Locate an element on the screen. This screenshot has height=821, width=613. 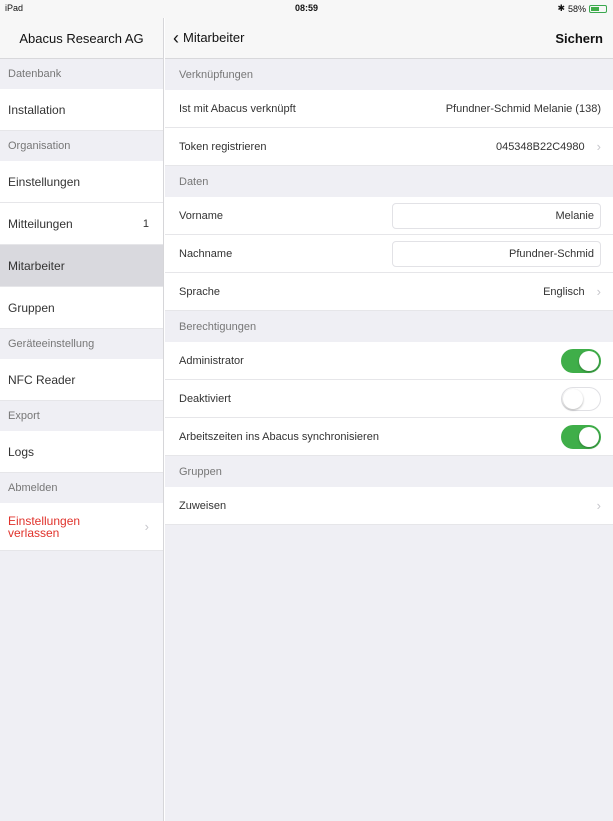
sprache-value-group: Englisch › is located at coordinates (572, 291).